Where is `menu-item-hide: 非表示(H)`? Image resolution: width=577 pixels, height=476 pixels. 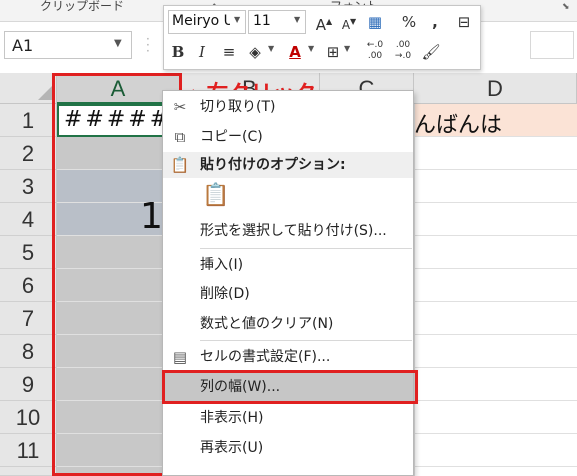
menu-item-hide: 非表示(H) is located at coordinates (288, 418).